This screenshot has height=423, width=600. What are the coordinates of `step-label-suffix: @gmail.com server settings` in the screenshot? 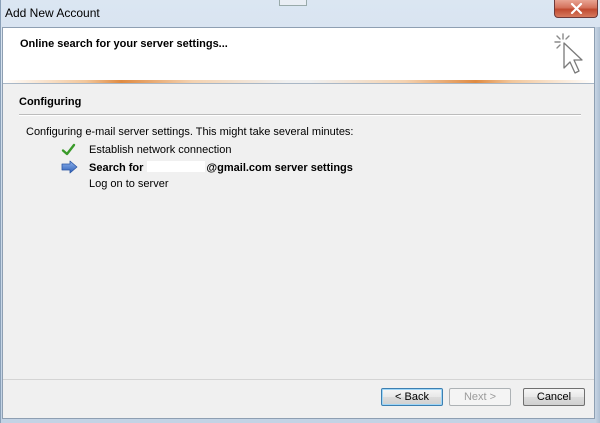 It's located at (279, 168).